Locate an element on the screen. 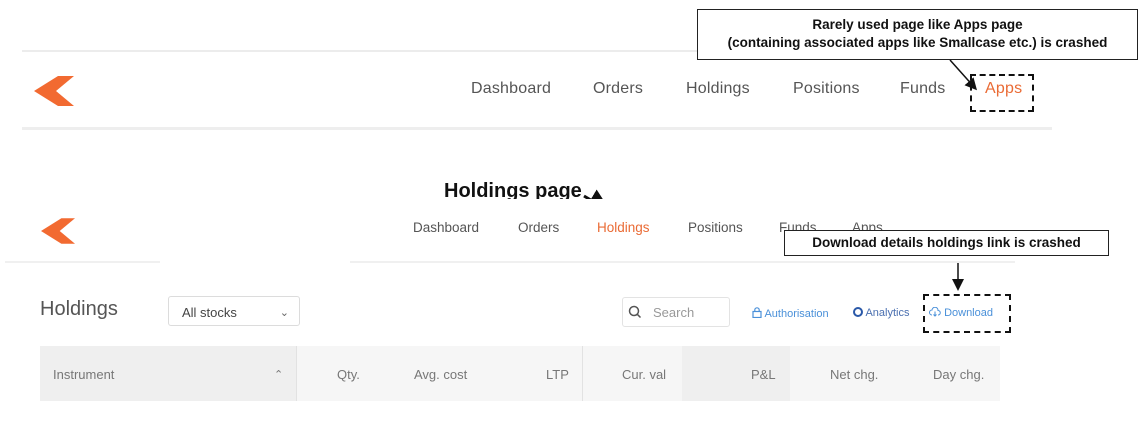 Image resolution: width=1139 pixels, height=421 pixels. column-header-ltp: LTP is located at coordinates (557, 374).